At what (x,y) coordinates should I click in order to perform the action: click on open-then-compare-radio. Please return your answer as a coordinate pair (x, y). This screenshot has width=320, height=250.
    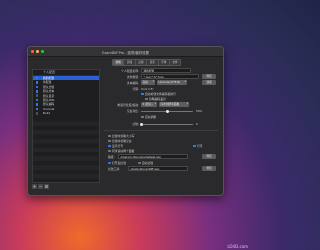
    Looking at the image, I should click on (109, 163).